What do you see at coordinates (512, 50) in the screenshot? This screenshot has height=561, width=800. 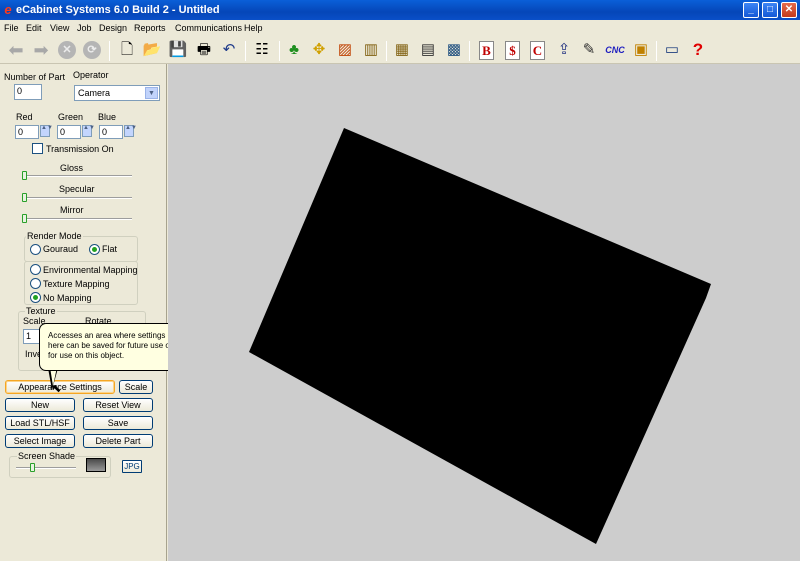 I see `pricing-icon: $` at bounding box center [512, 50].